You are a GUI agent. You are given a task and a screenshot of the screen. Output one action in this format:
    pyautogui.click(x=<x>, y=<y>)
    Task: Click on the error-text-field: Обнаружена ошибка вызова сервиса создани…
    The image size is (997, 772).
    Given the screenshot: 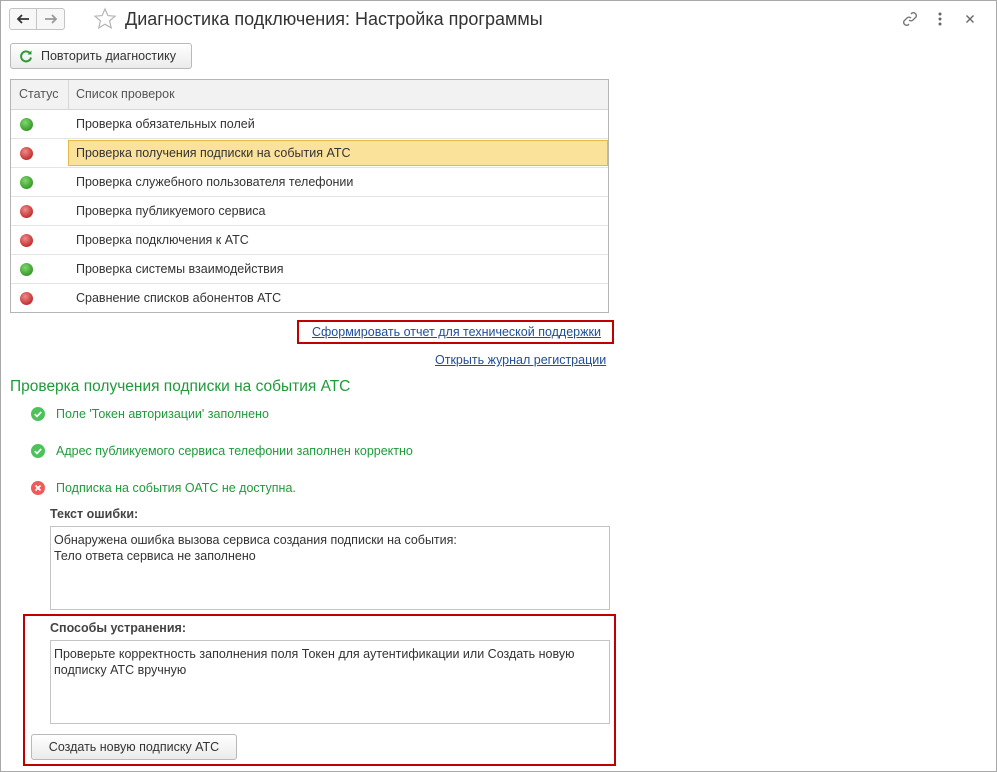 What is the action you would take?
    pyautogui.click(x=330, y=568)
    